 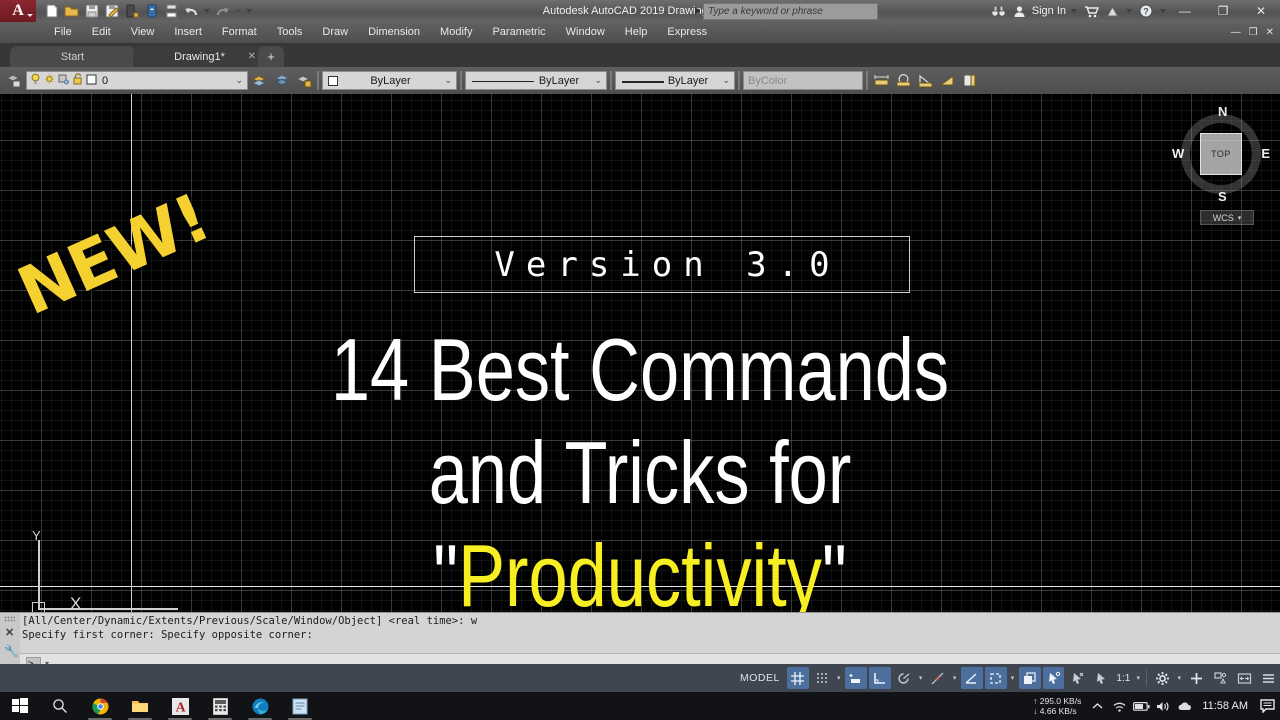 I want to click on search-binoculars-icon, so click(x=999, y=11).